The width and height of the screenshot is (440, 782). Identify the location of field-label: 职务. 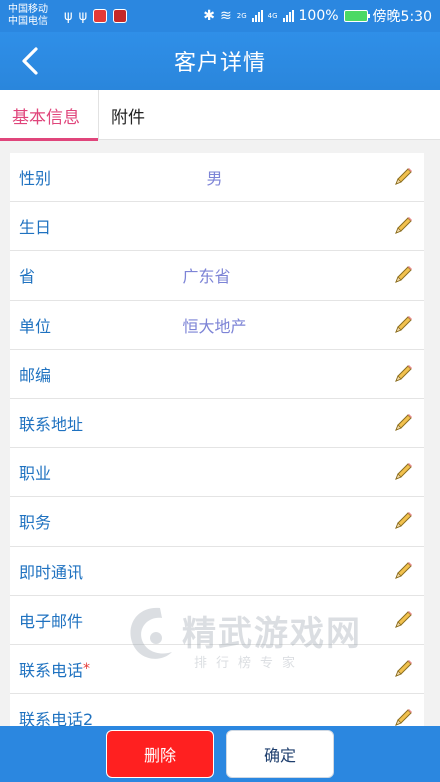
(35, 523).